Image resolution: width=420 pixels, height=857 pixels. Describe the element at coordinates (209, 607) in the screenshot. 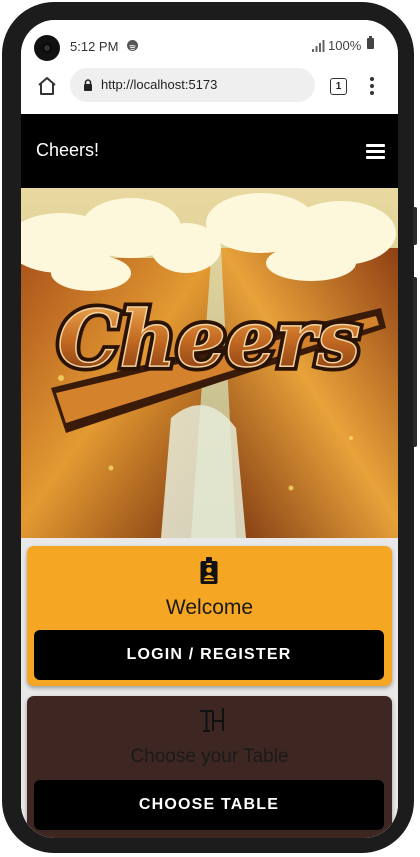

I see `welcome-title: Welcome` at that location.